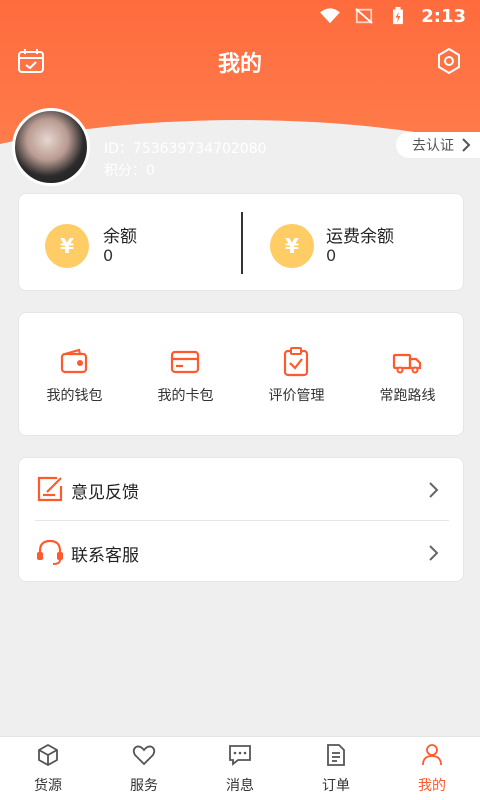 The width and height of the screenshot is (480, 800). What do you see at coordinates (296, 362) in the screenshot?
I see `clipboard-check-icon` at bounding box center [296, 362].